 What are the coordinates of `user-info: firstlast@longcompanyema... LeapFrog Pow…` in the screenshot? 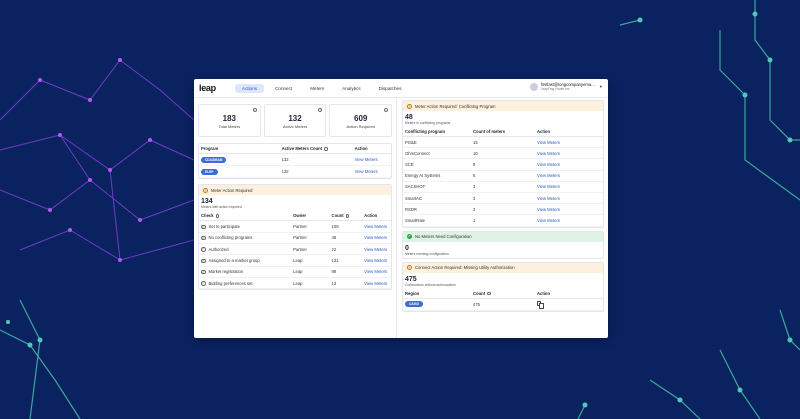 It's located at (568, 86).